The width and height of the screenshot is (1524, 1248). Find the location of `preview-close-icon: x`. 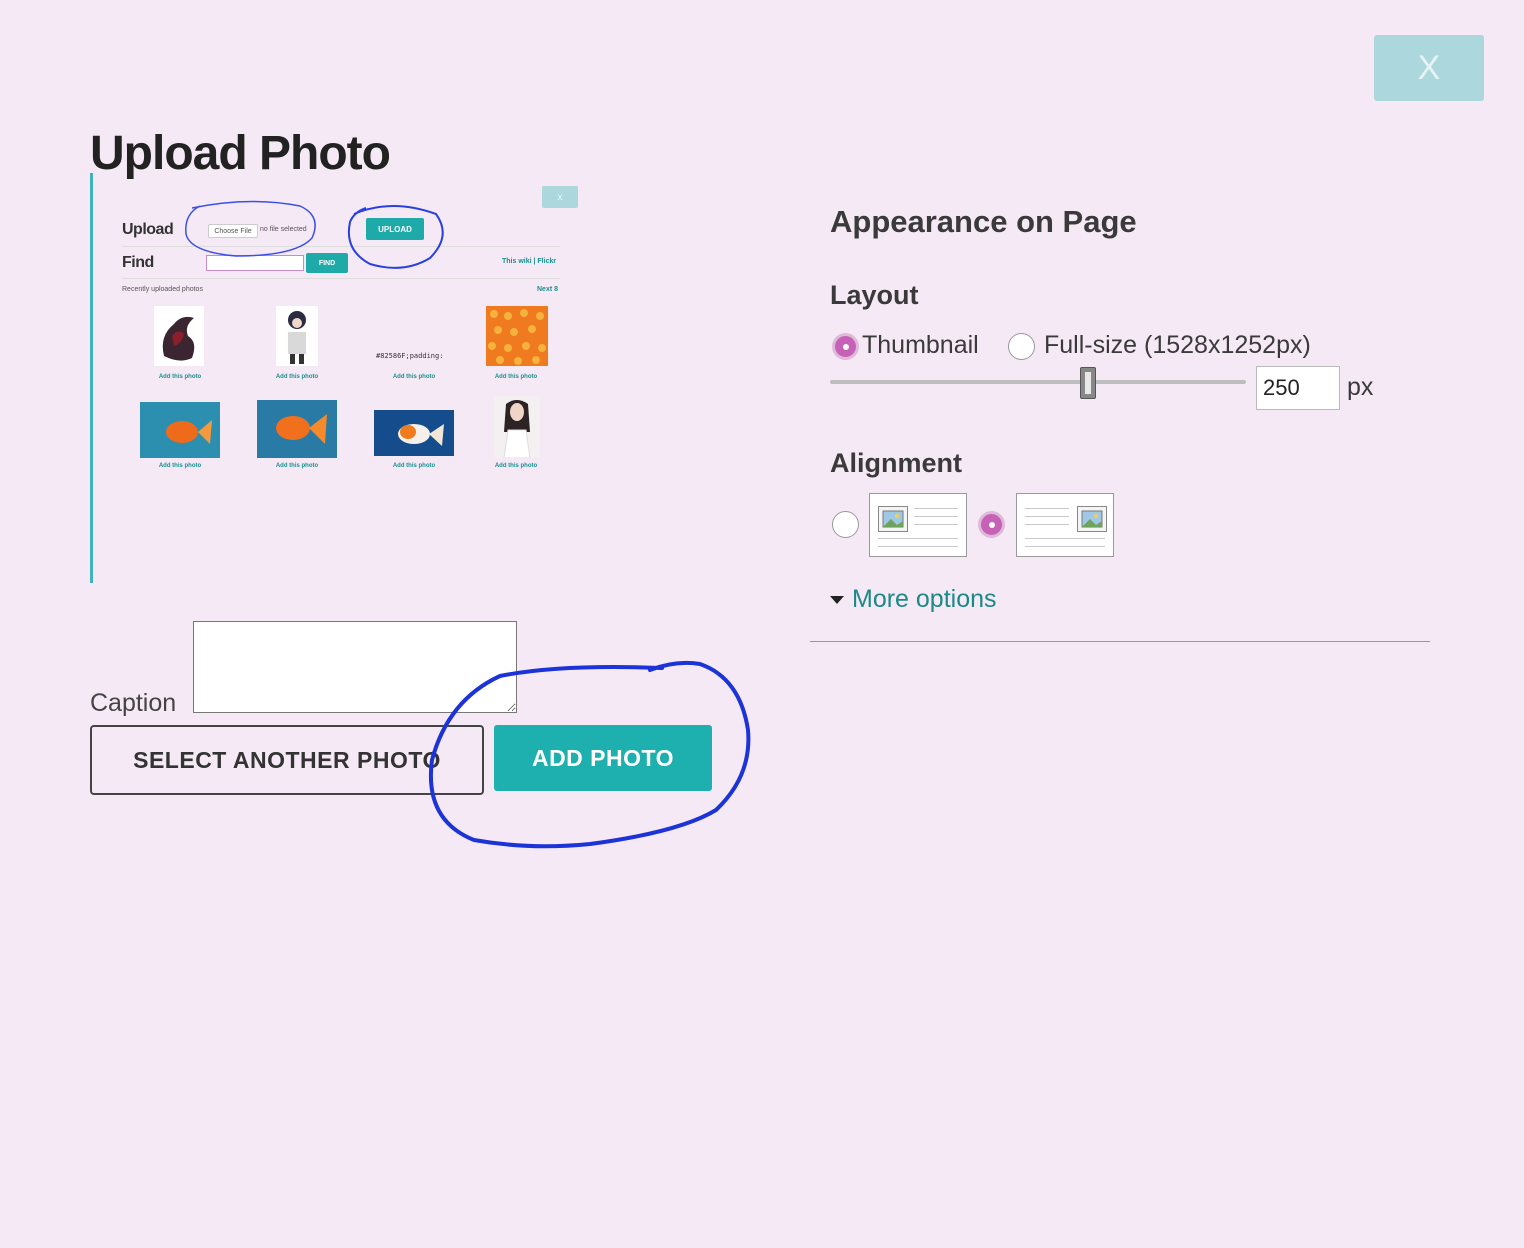

preview-close-icon: x is located at coordinates (560, 197).